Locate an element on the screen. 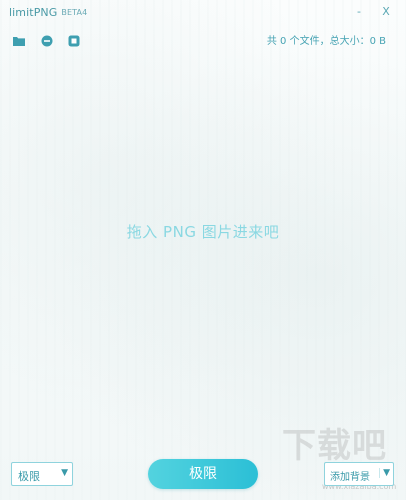  app-name: limitPNG is located at coordinates (33, 12).